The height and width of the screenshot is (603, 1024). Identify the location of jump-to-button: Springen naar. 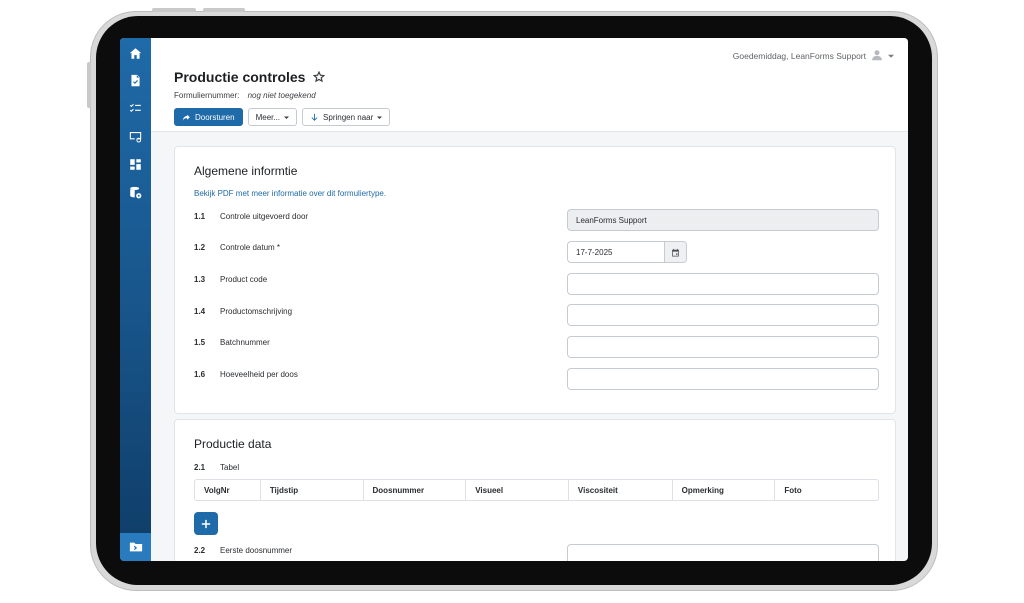
(346, 117).